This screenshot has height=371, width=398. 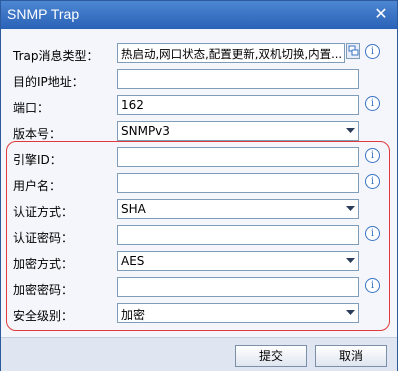 What do you see at coordinates (238, 105) in the screenshot?
I see `port-input: 162` at bounding box center [238, 105].